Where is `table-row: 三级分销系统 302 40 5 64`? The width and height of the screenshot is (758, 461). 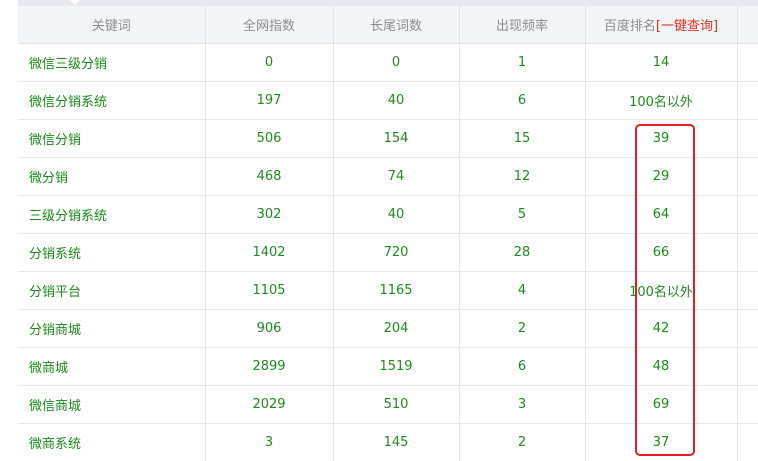
table-row: 三级分销系统 302 40 5 64 is located at coordinates (388, 214).